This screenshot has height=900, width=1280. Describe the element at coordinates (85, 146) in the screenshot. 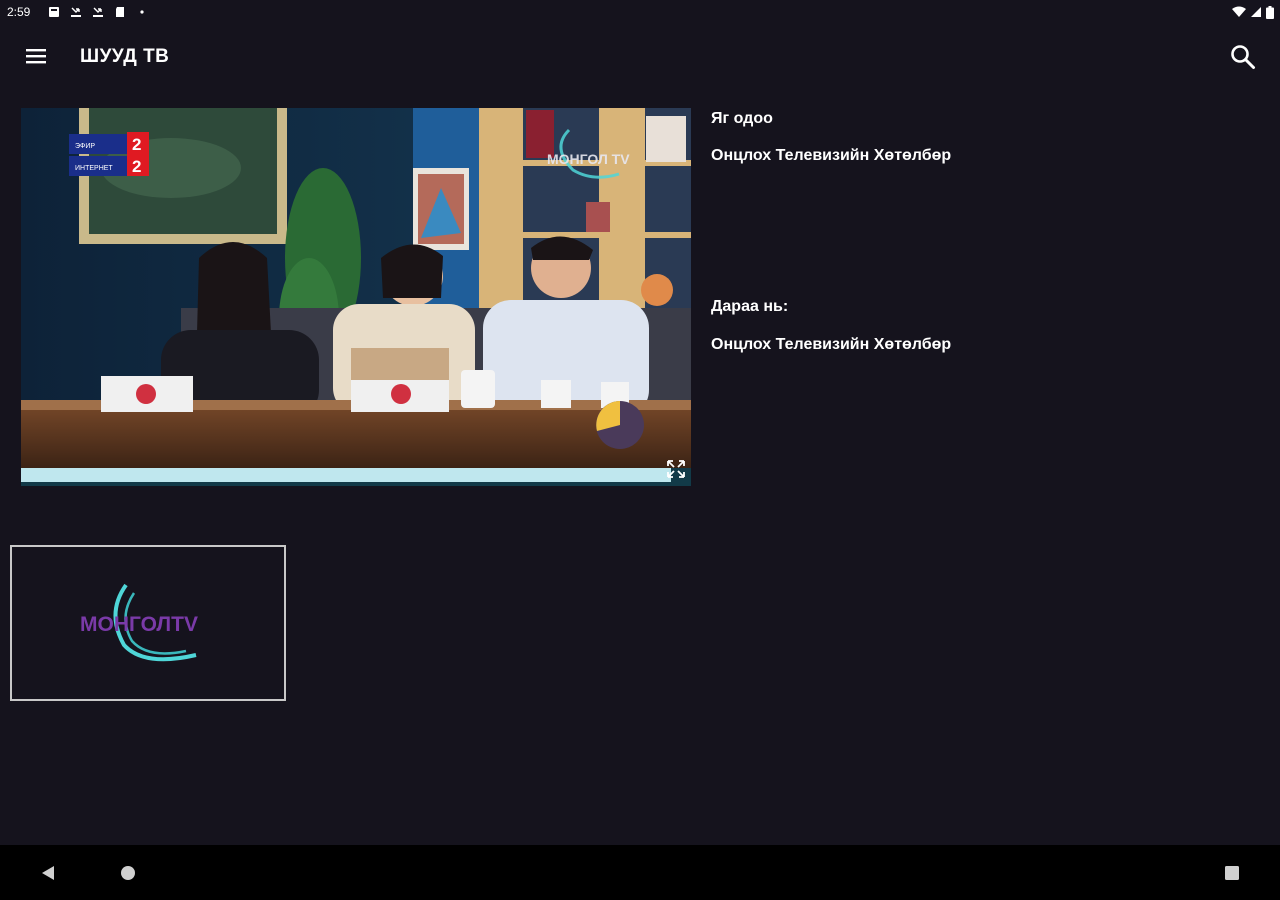

I see `badge-label-top: ЭФИР` at that location.